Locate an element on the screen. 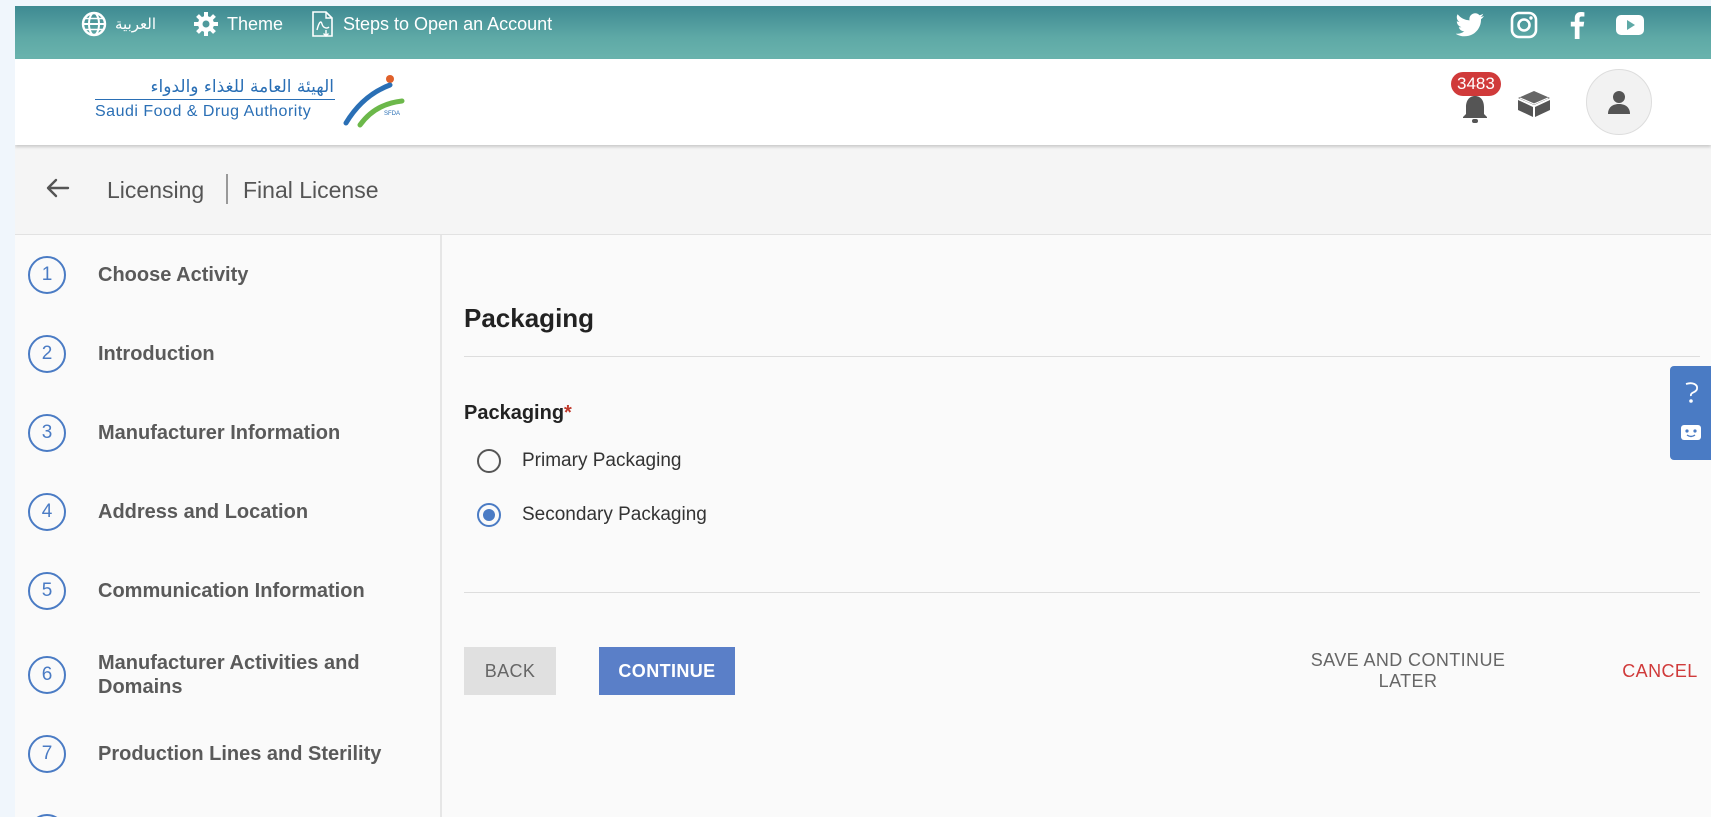 The height and width of the screenshot is (817, 1711). step-number: 4 is located at coordinates (47, 512).